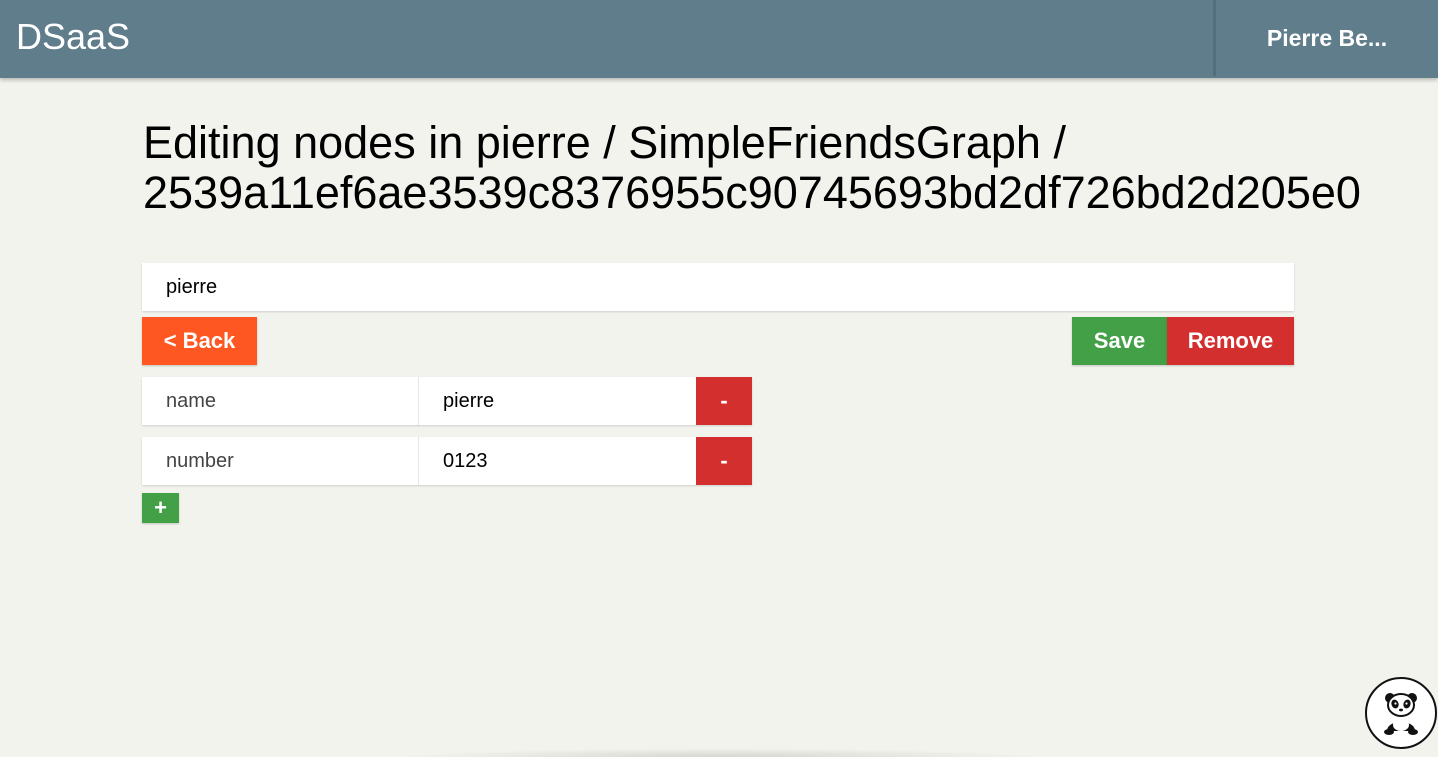  What do you see at coordinates (720, 752) in the screenshot?
I see `bottom-shadow` at bounding box center [720, 752].